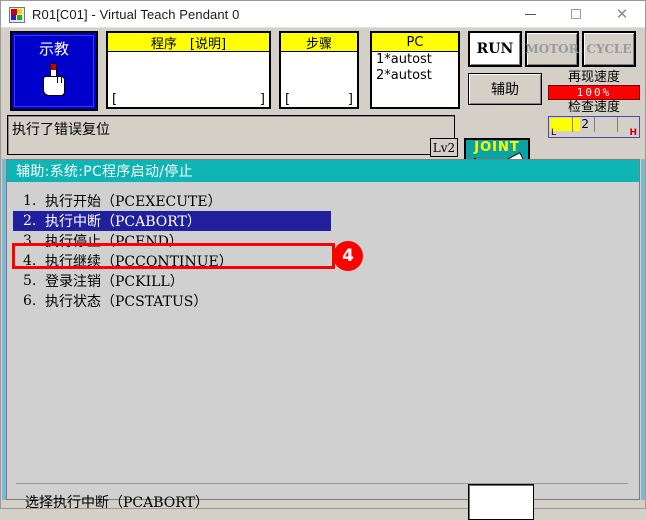  What do you see at coordinates (633, 133) in the screenshot?
I see `check-speed-high-label: H` at bounding box center [633, 133].